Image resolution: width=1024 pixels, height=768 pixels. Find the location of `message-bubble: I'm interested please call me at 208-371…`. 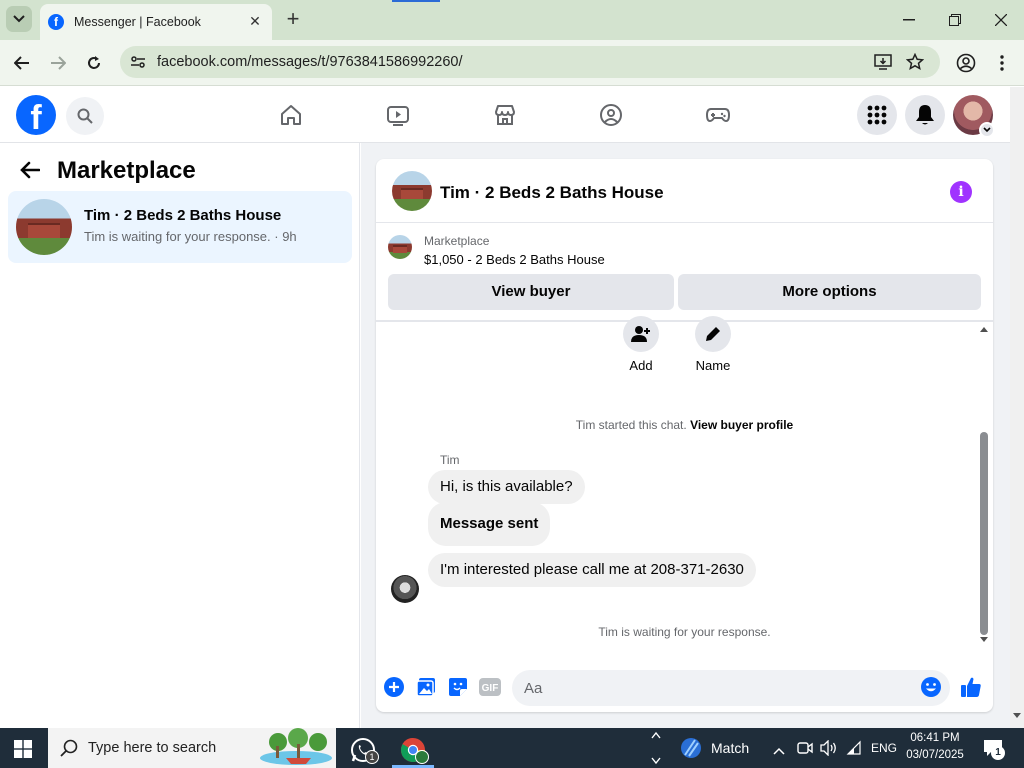

message-bubble: I'm interested please call me at 208-371… is located at coordinates (592, 570).